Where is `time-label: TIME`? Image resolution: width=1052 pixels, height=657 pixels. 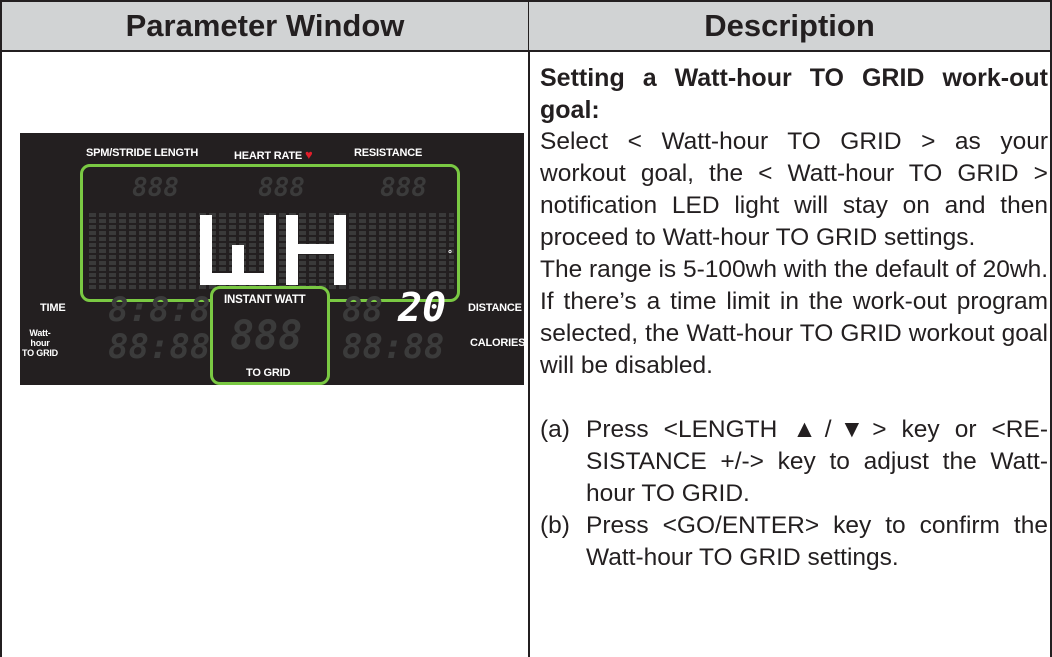 time-label: TIME is located at coordinates (53, 308).